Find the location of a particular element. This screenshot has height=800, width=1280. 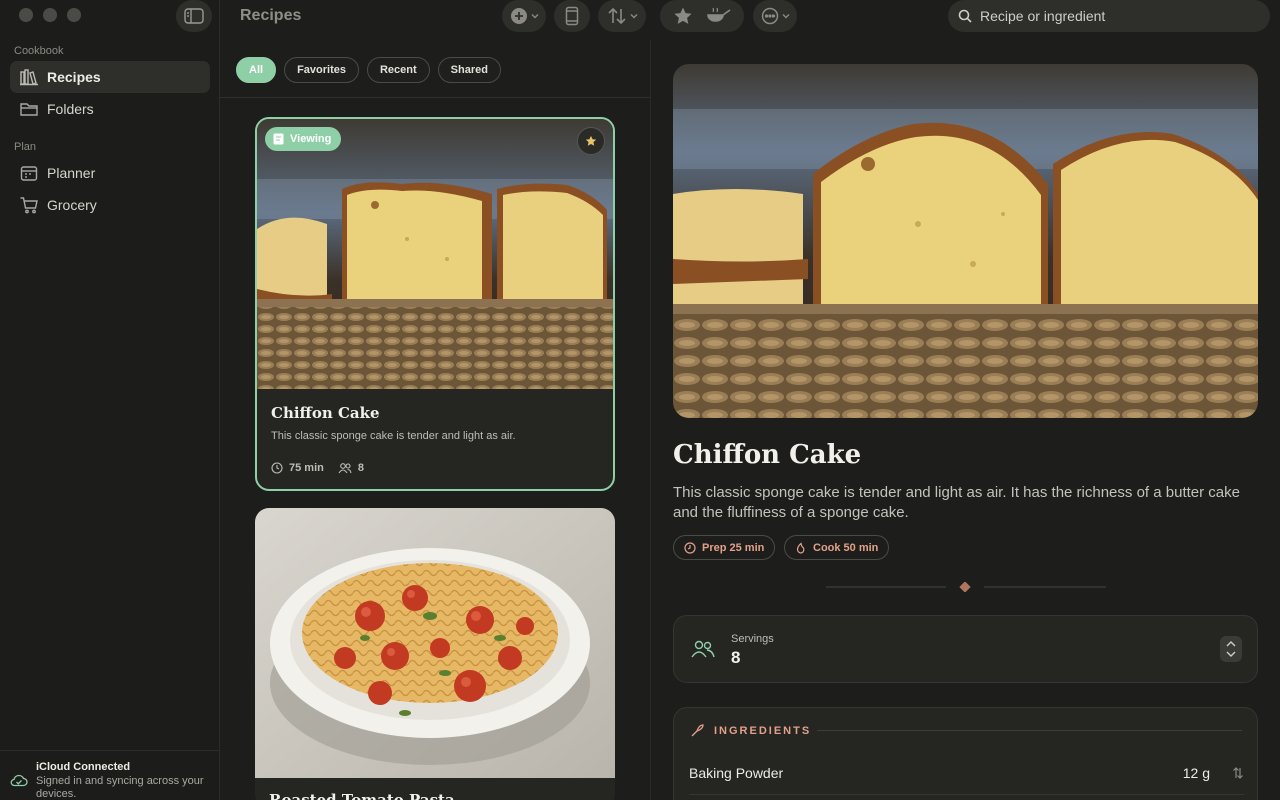

ingredients-header: INGREDIENTS is located at coordinates (750, 731).